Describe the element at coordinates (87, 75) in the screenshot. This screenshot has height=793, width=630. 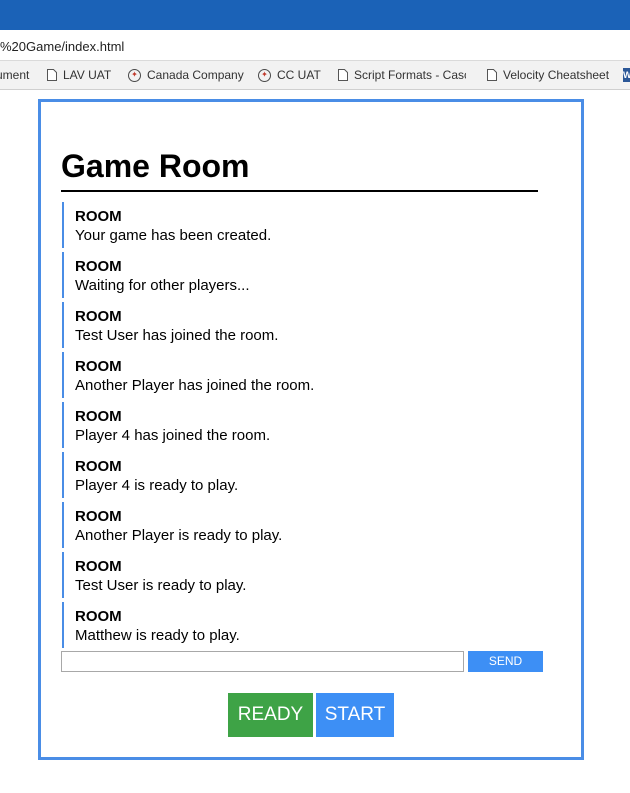
I see `bookmark-label: LAV UAT` at that location.